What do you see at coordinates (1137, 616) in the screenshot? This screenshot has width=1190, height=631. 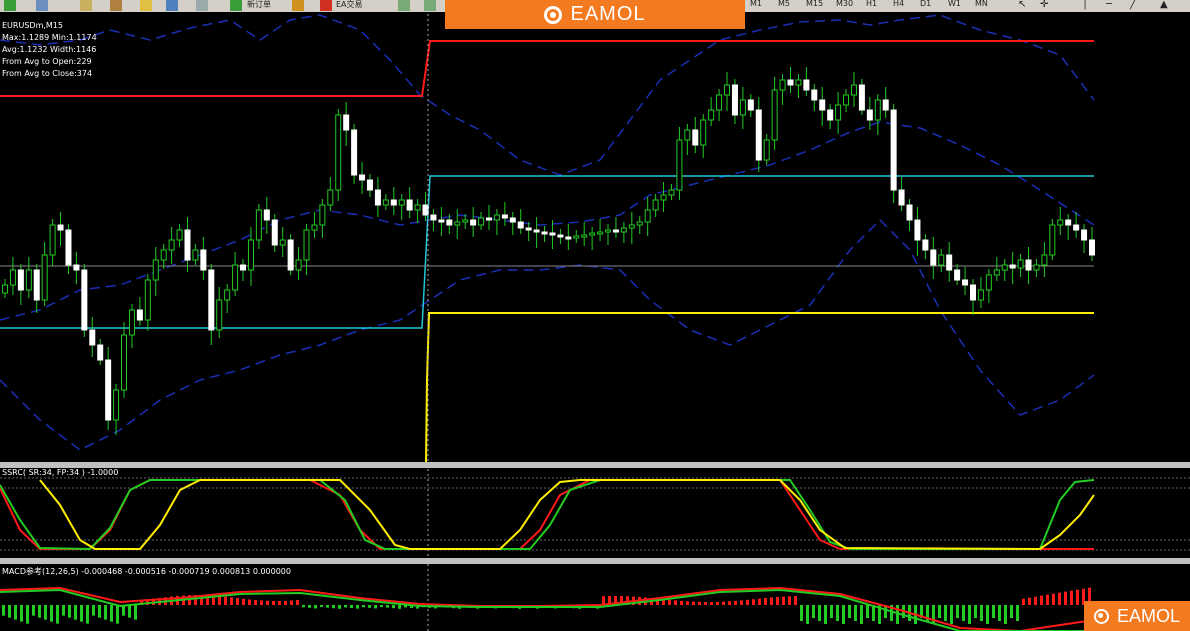 I see `corner-watermark: EAMOL` at bounding box center [1137, 616].